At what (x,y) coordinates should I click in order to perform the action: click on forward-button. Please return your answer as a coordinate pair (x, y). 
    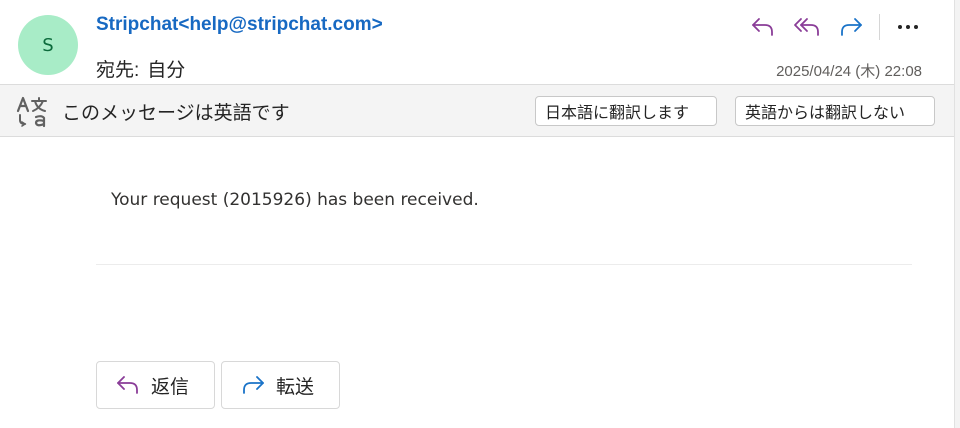
    Looking at the image, I should click on (851, 27).